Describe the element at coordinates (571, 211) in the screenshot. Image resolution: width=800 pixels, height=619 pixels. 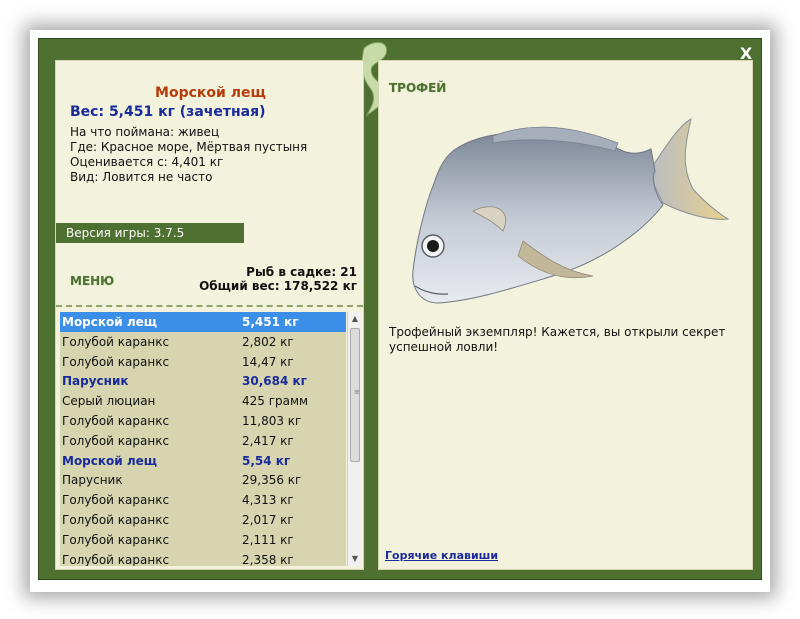
I see `fish-image` at that location.